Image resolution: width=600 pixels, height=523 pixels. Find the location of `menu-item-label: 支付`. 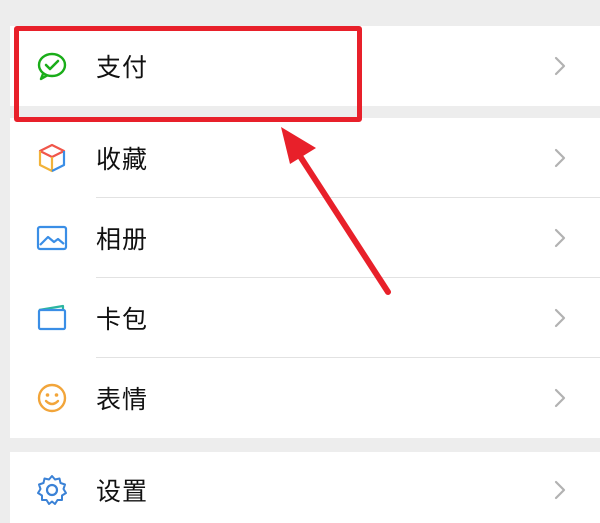

menu-item-label: 支付 is located at coordinates (122, 67).